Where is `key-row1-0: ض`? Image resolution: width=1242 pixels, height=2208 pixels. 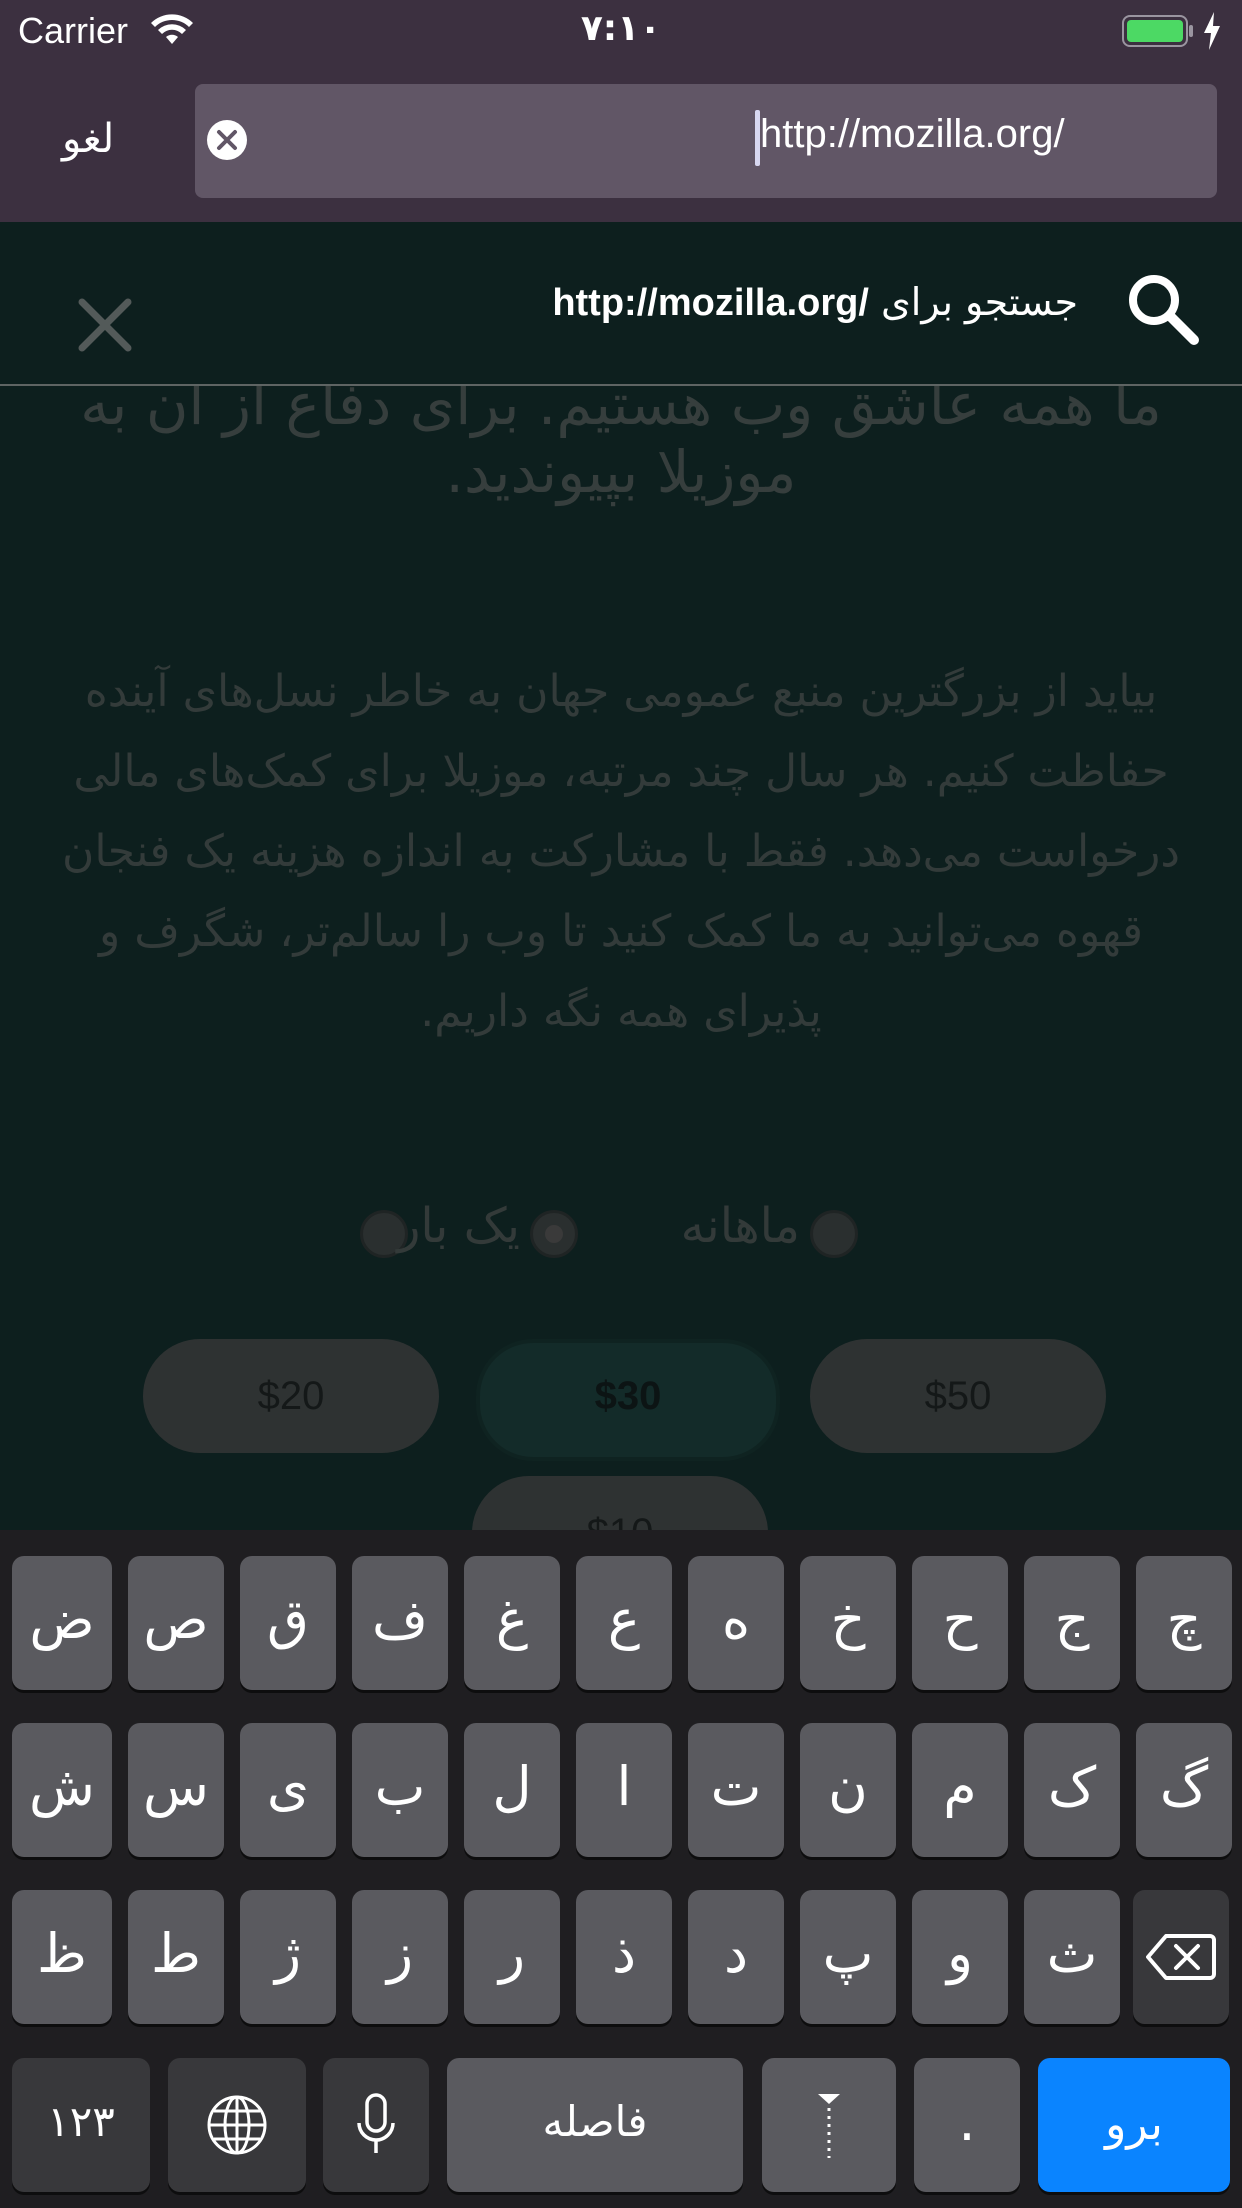
key-row1-0: ض is located at coordinates (62, 1623).